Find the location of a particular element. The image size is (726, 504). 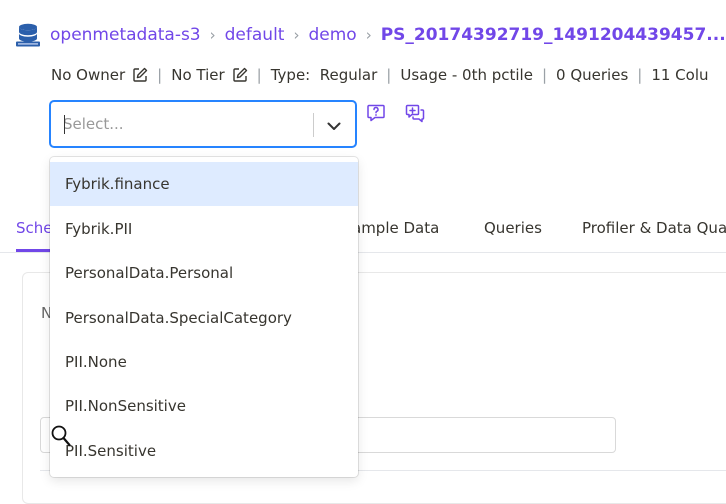

tag-option-fybrik-pii: Fybrik.PII is located at coordinates (204, 229).